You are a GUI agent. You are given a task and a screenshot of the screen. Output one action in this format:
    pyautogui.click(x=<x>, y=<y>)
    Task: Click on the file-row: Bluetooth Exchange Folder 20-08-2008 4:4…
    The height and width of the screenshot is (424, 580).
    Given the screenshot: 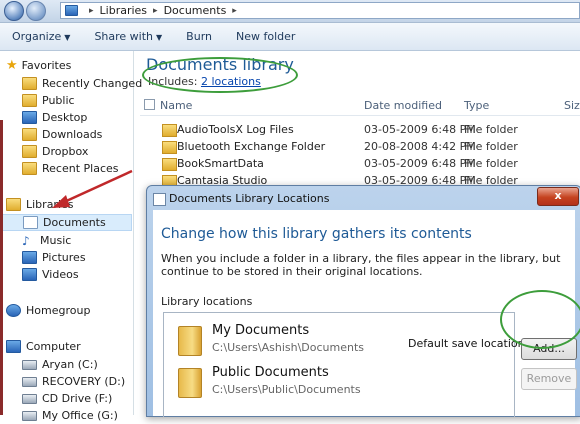 What is the action you would take?
    pyautogui.click(x=360, y=146)
    